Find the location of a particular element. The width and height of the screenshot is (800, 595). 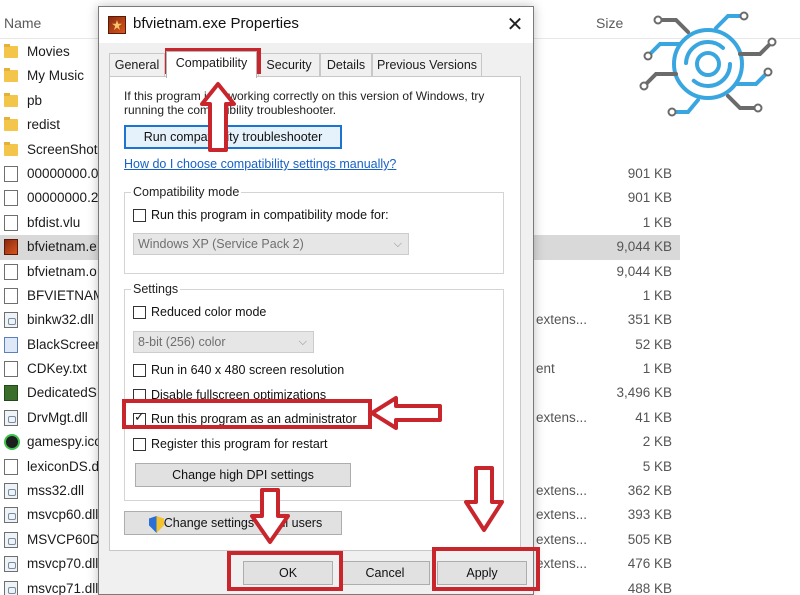

file-name: 00000000.01 is located at coordinates (66, 173).